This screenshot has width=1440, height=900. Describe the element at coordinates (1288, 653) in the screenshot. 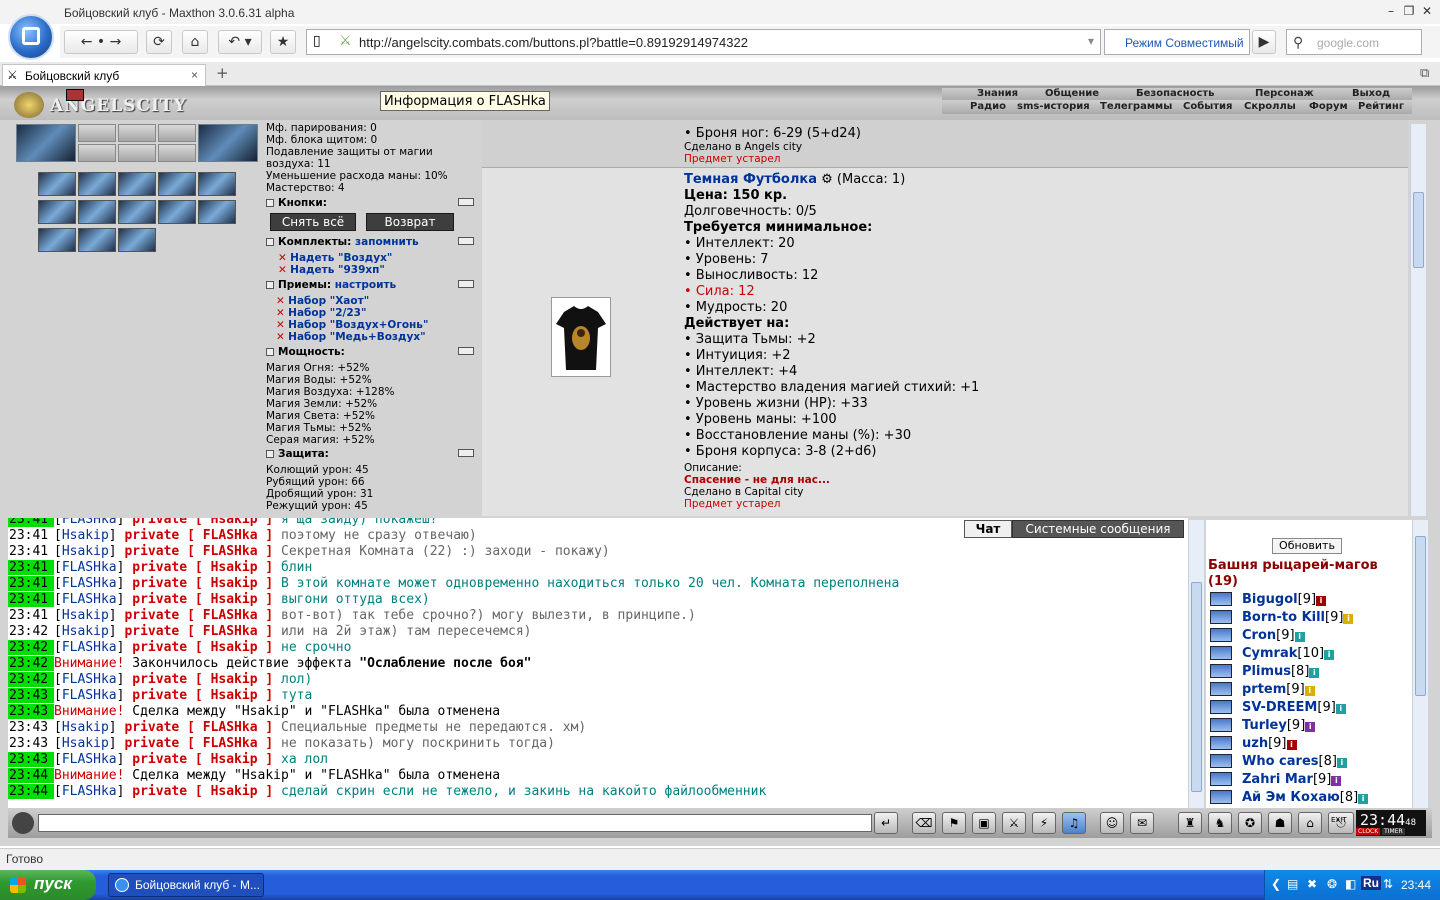

I see `player-list-item: Cymrak[10] i` at that location.